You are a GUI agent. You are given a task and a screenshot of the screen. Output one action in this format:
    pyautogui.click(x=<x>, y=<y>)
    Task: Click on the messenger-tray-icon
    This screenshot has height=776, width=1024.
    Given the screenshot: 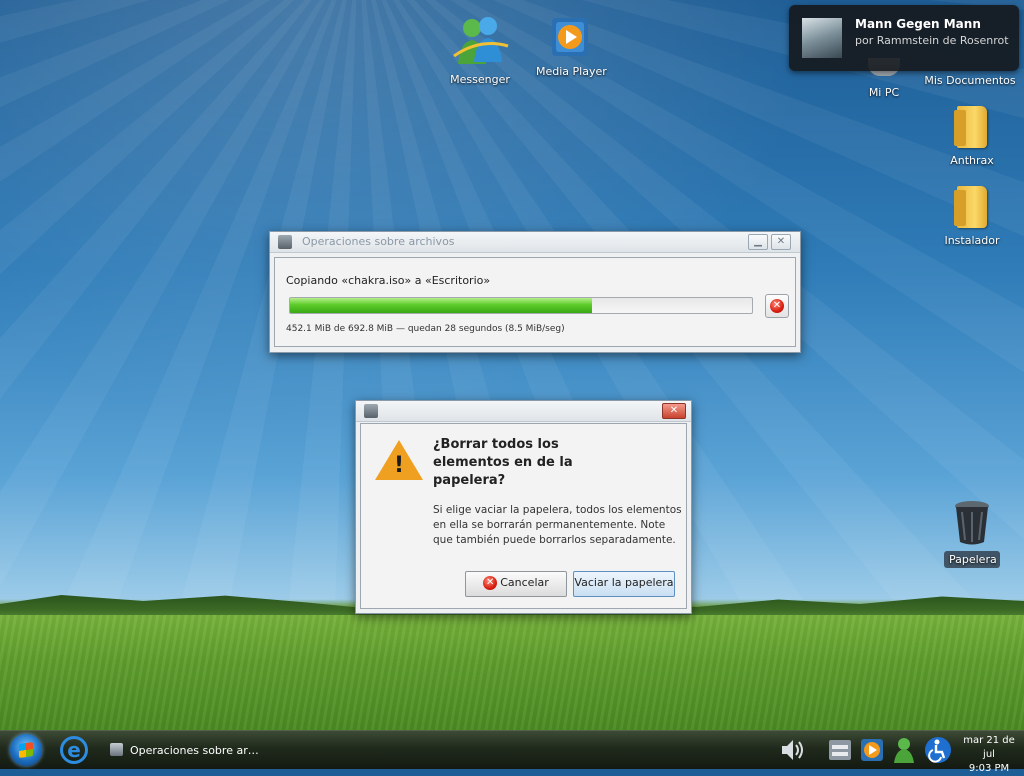 What is the action you would take?
    pyautogui.click(x=904, y=750)
    